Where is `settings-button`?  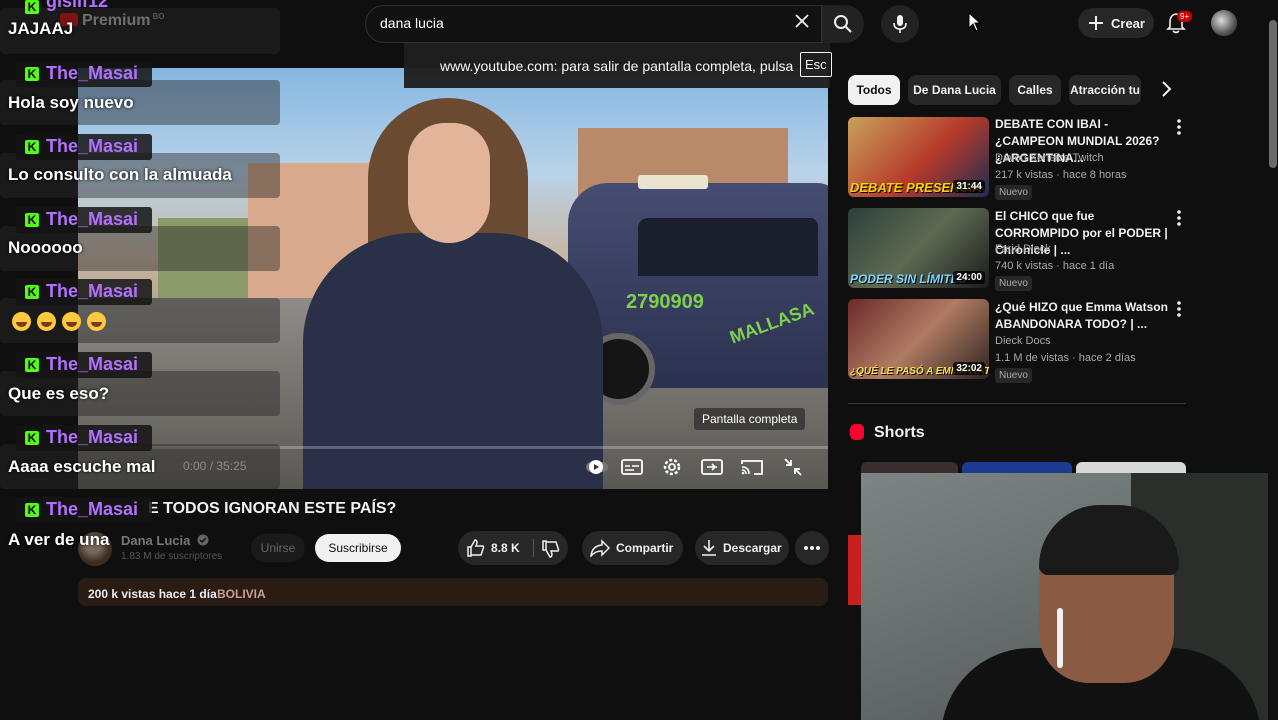 settings-button is located at coordinates (672, 467).